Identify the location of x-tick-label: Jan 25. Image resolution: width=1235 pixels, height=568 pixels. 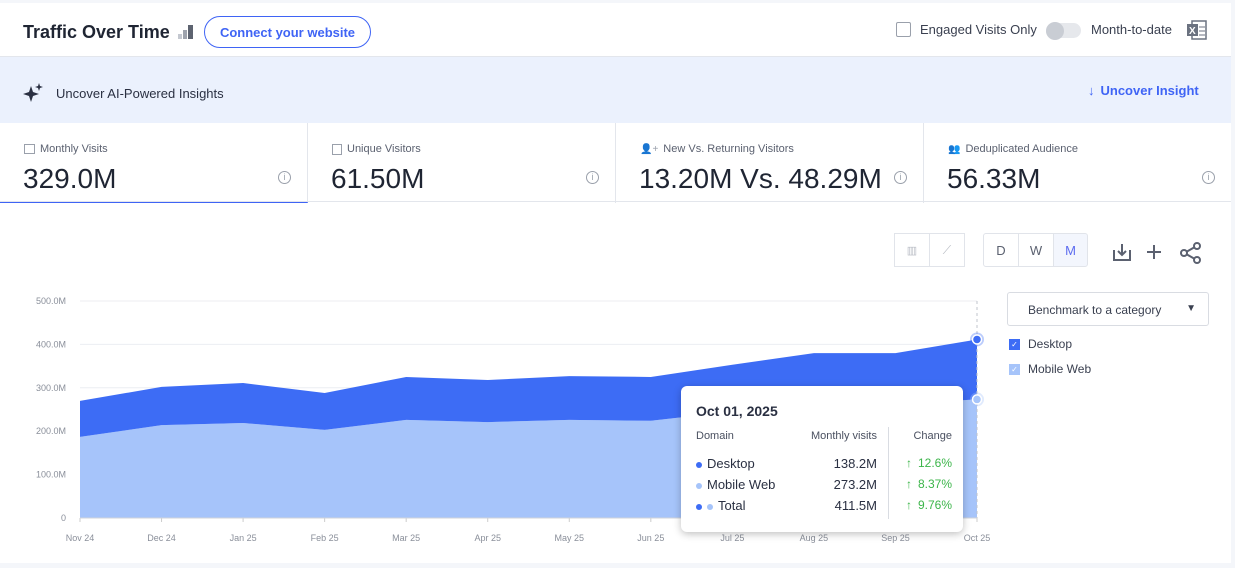
(243, 538).